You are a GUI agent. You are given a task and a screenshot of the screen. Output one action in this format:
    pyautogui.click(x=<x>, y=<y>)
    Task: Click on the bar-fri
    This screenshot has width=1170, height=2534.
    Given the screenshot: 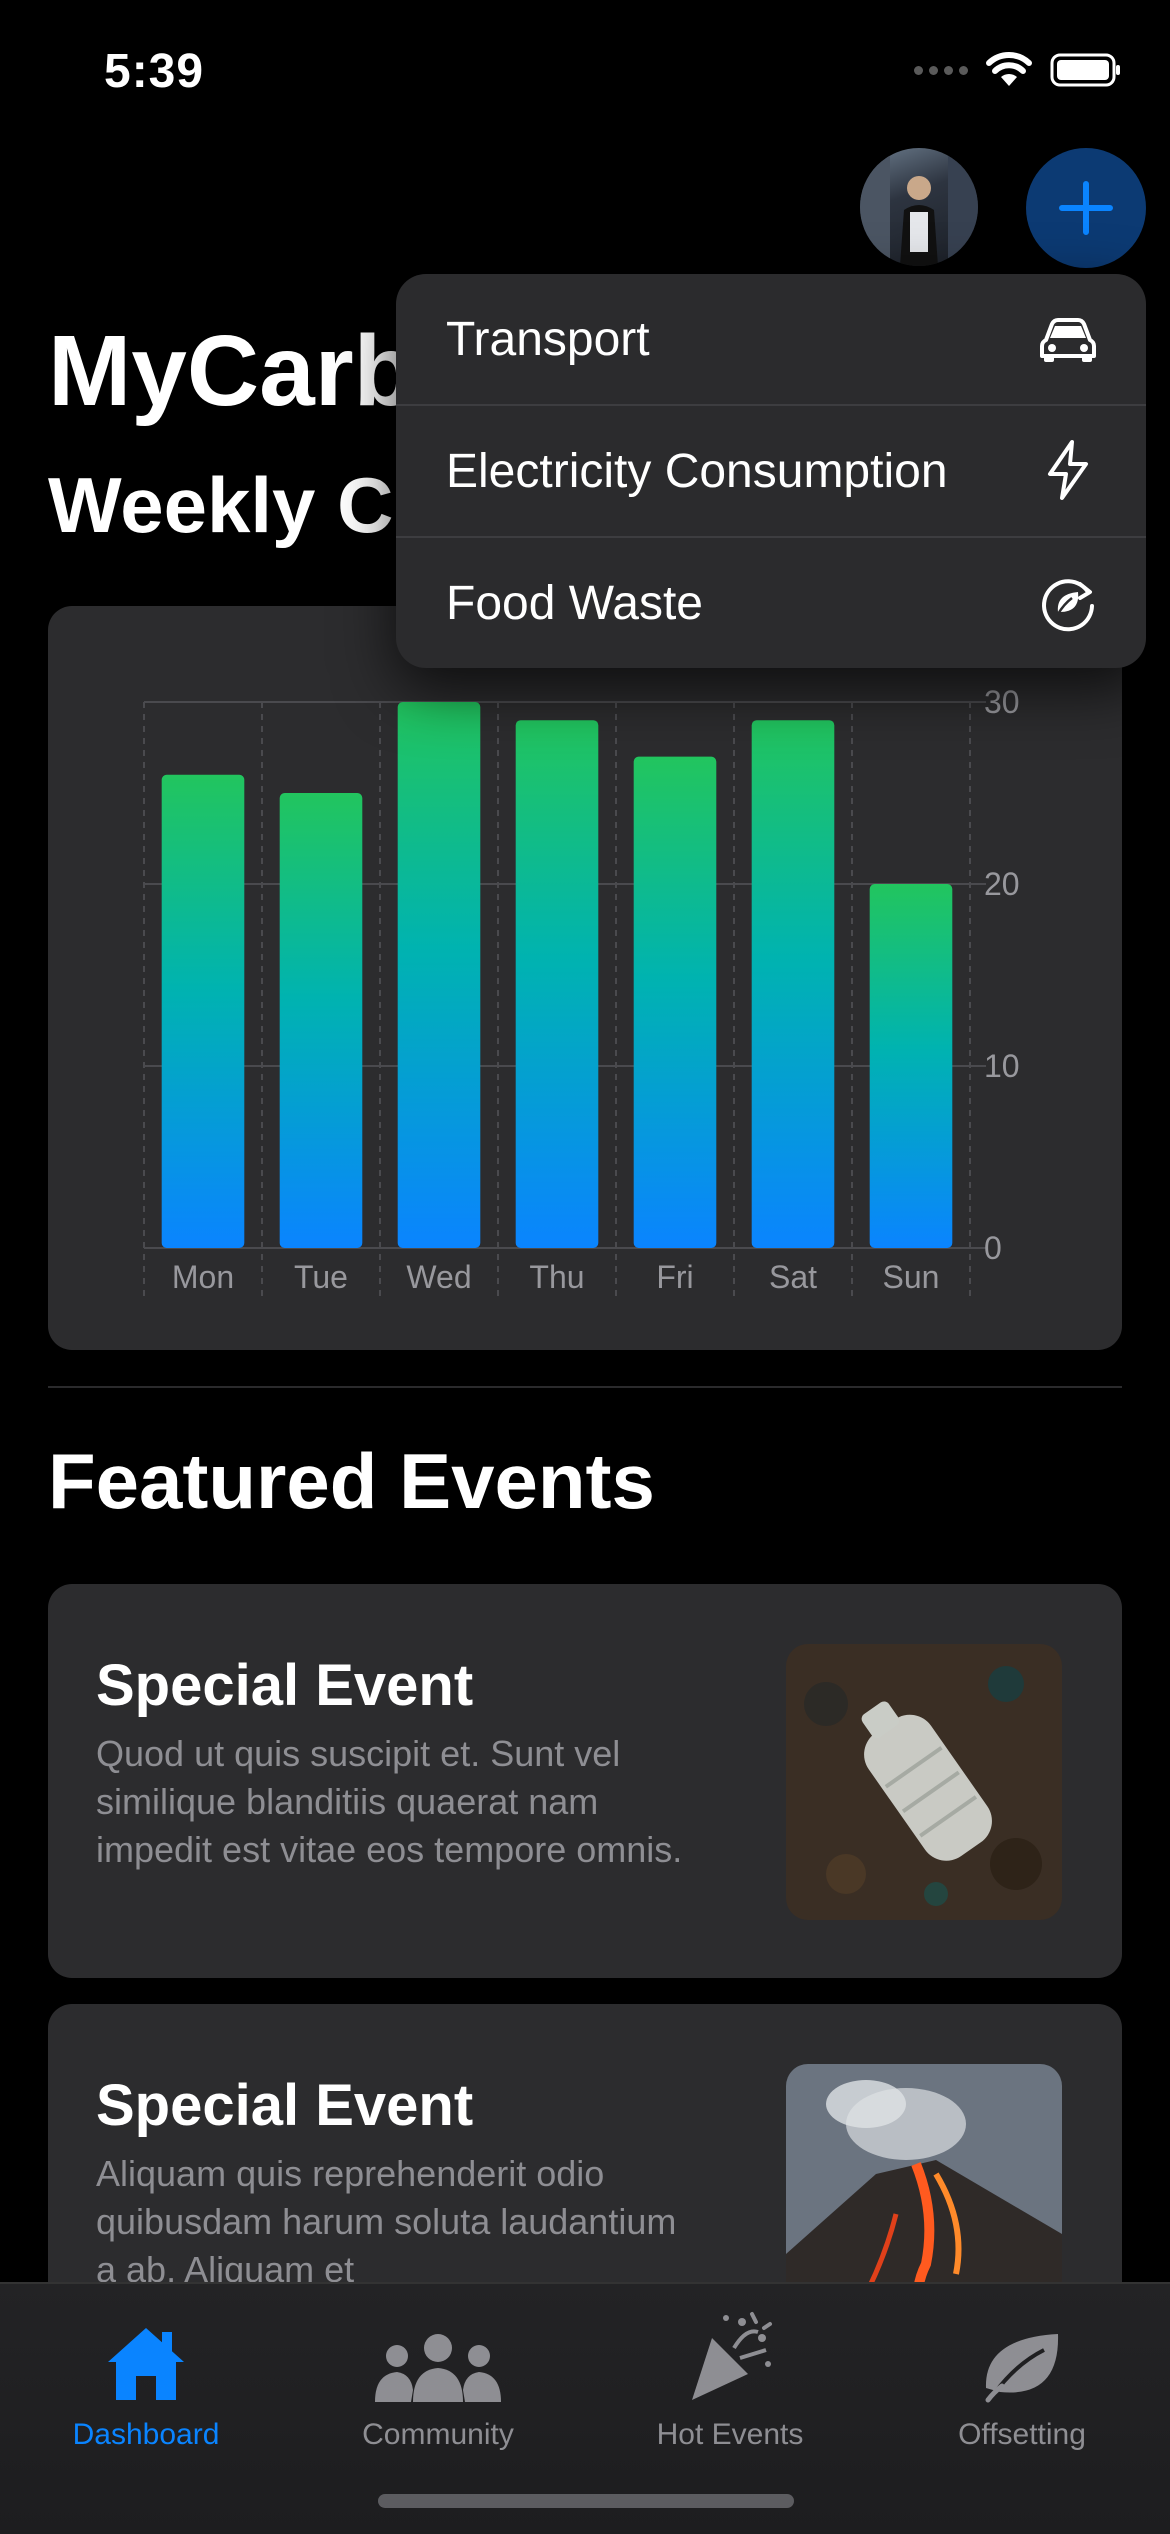 What is the action you would take?
    pyautogui.click(x=675, y=1002)
    